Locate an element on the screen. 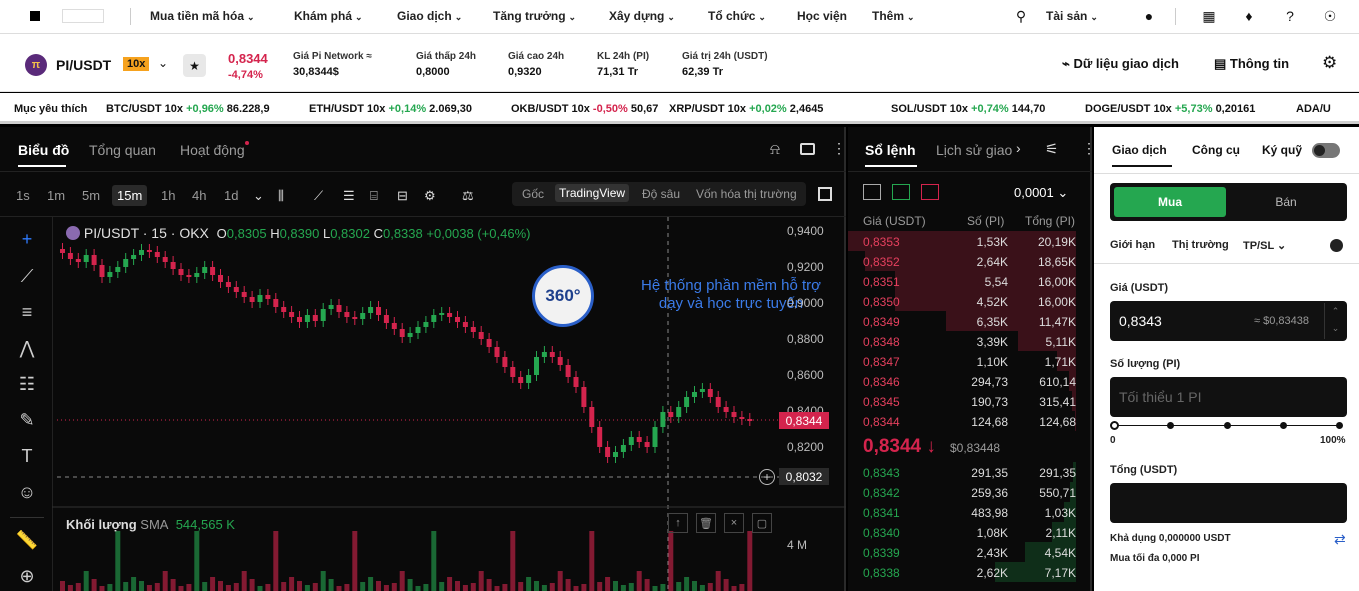 The image size is (1359, 591). buy-button: Mua is located at coordinates (1170, 202).